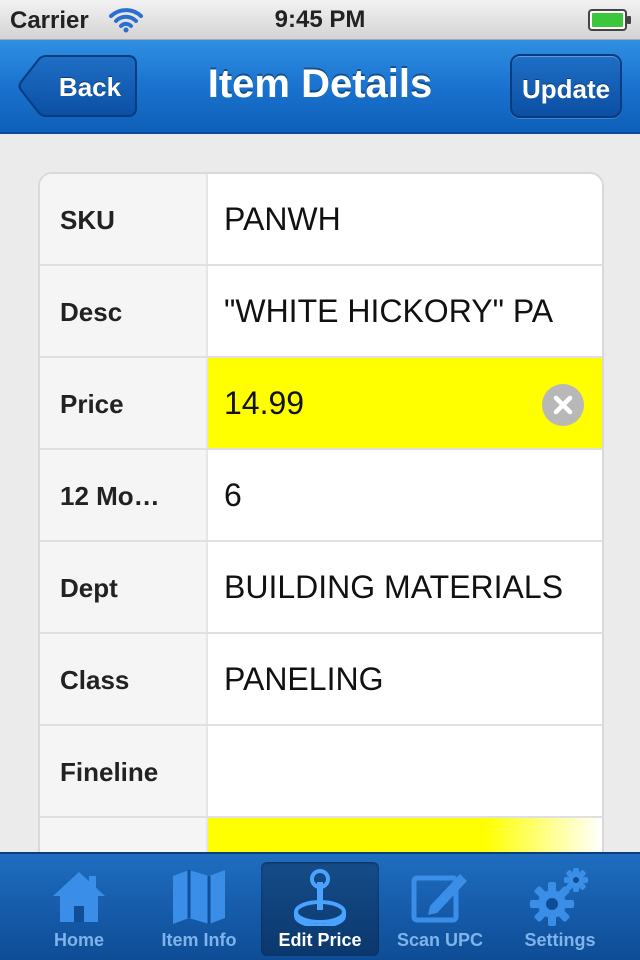 This screenshot has height=960, width=640. Describe the element at coordinates (90, 87) in the screenshot. I see `back-button-label: Back` at that location.